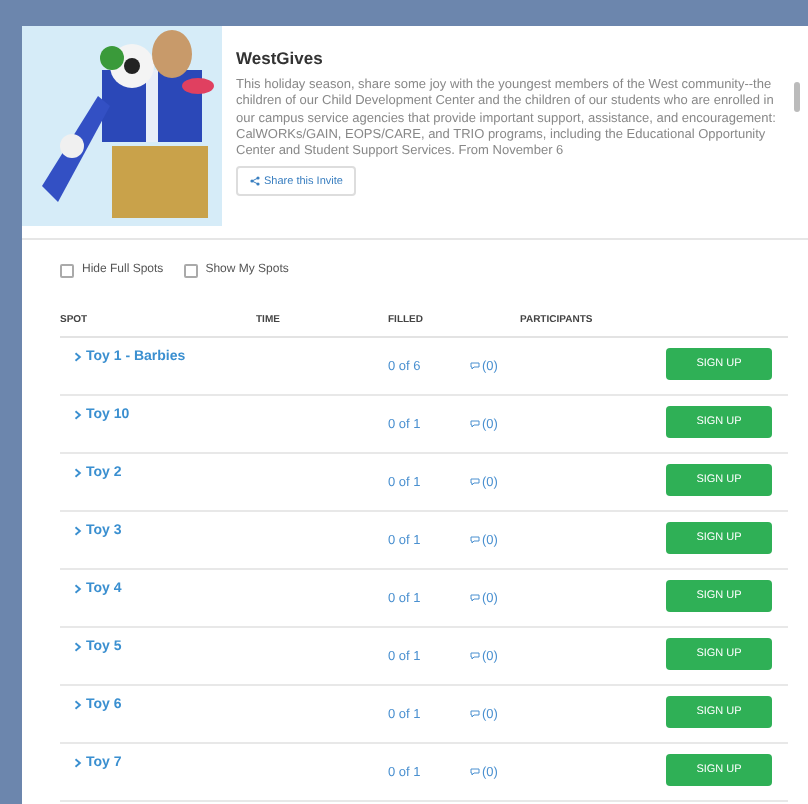  Describe the element at coordinates (255, 181) in the screenshot. I see `share-icon` at that location.